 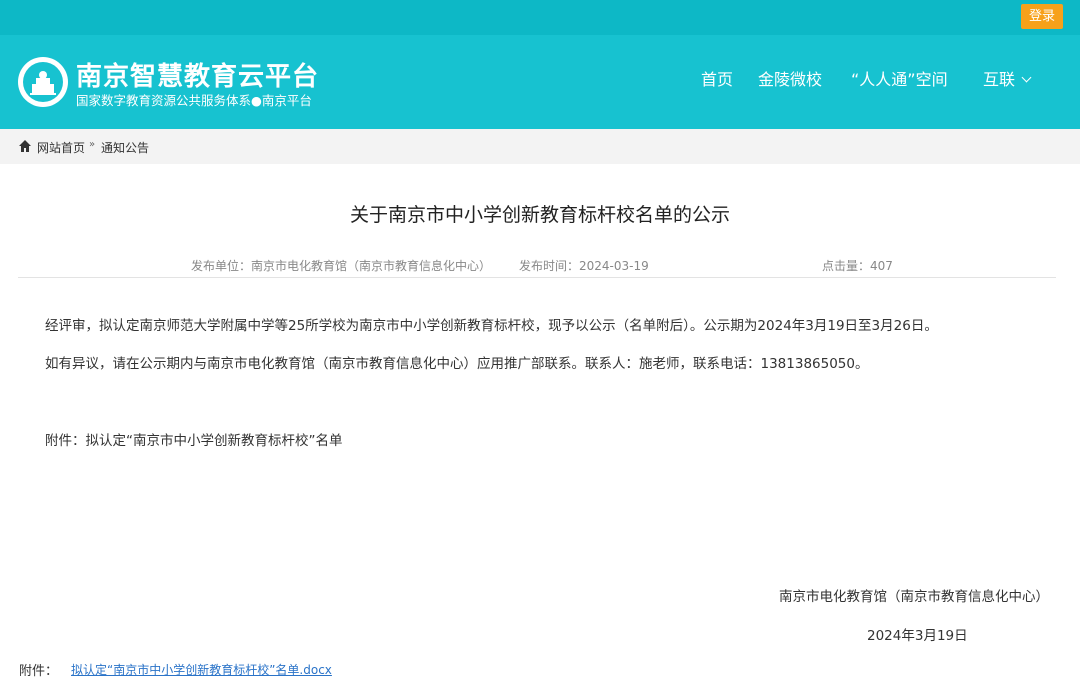 What do you see at coordinates (25, 146) in the screenshot?
I see `home-icon` at bounding box center [25, 146].